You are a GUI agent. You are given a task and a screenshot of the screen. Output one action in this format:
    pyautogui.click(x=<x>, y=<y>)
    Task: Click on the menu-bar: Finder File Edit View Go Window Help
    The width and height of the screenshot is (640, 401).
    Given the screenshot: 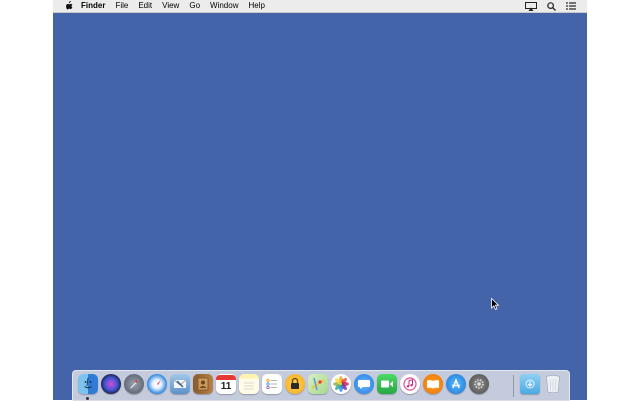 What is the action you would take?
    pyautogui.click(x=320, y=6)
    